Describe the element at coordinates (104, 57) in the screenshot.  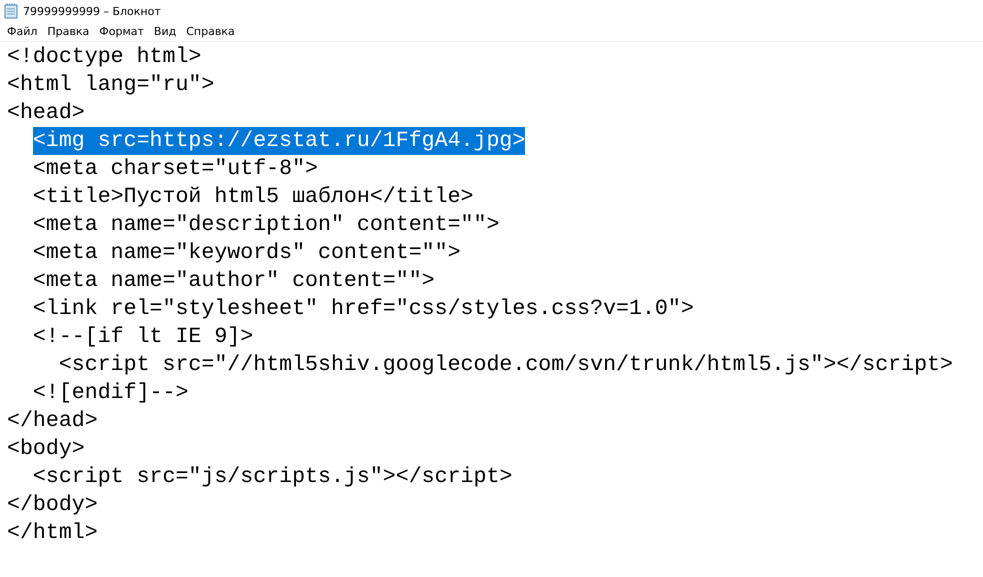
I see `code-line: <!doctype html>` at that location.